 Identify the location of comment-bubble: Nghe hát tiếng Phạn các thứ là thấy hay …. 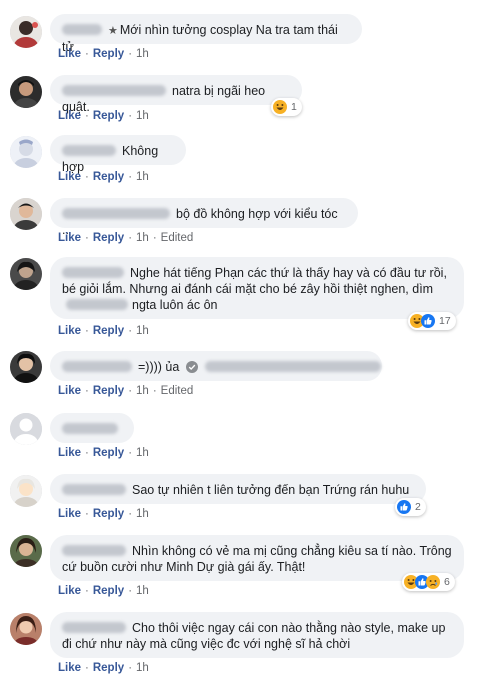
(257, 288).